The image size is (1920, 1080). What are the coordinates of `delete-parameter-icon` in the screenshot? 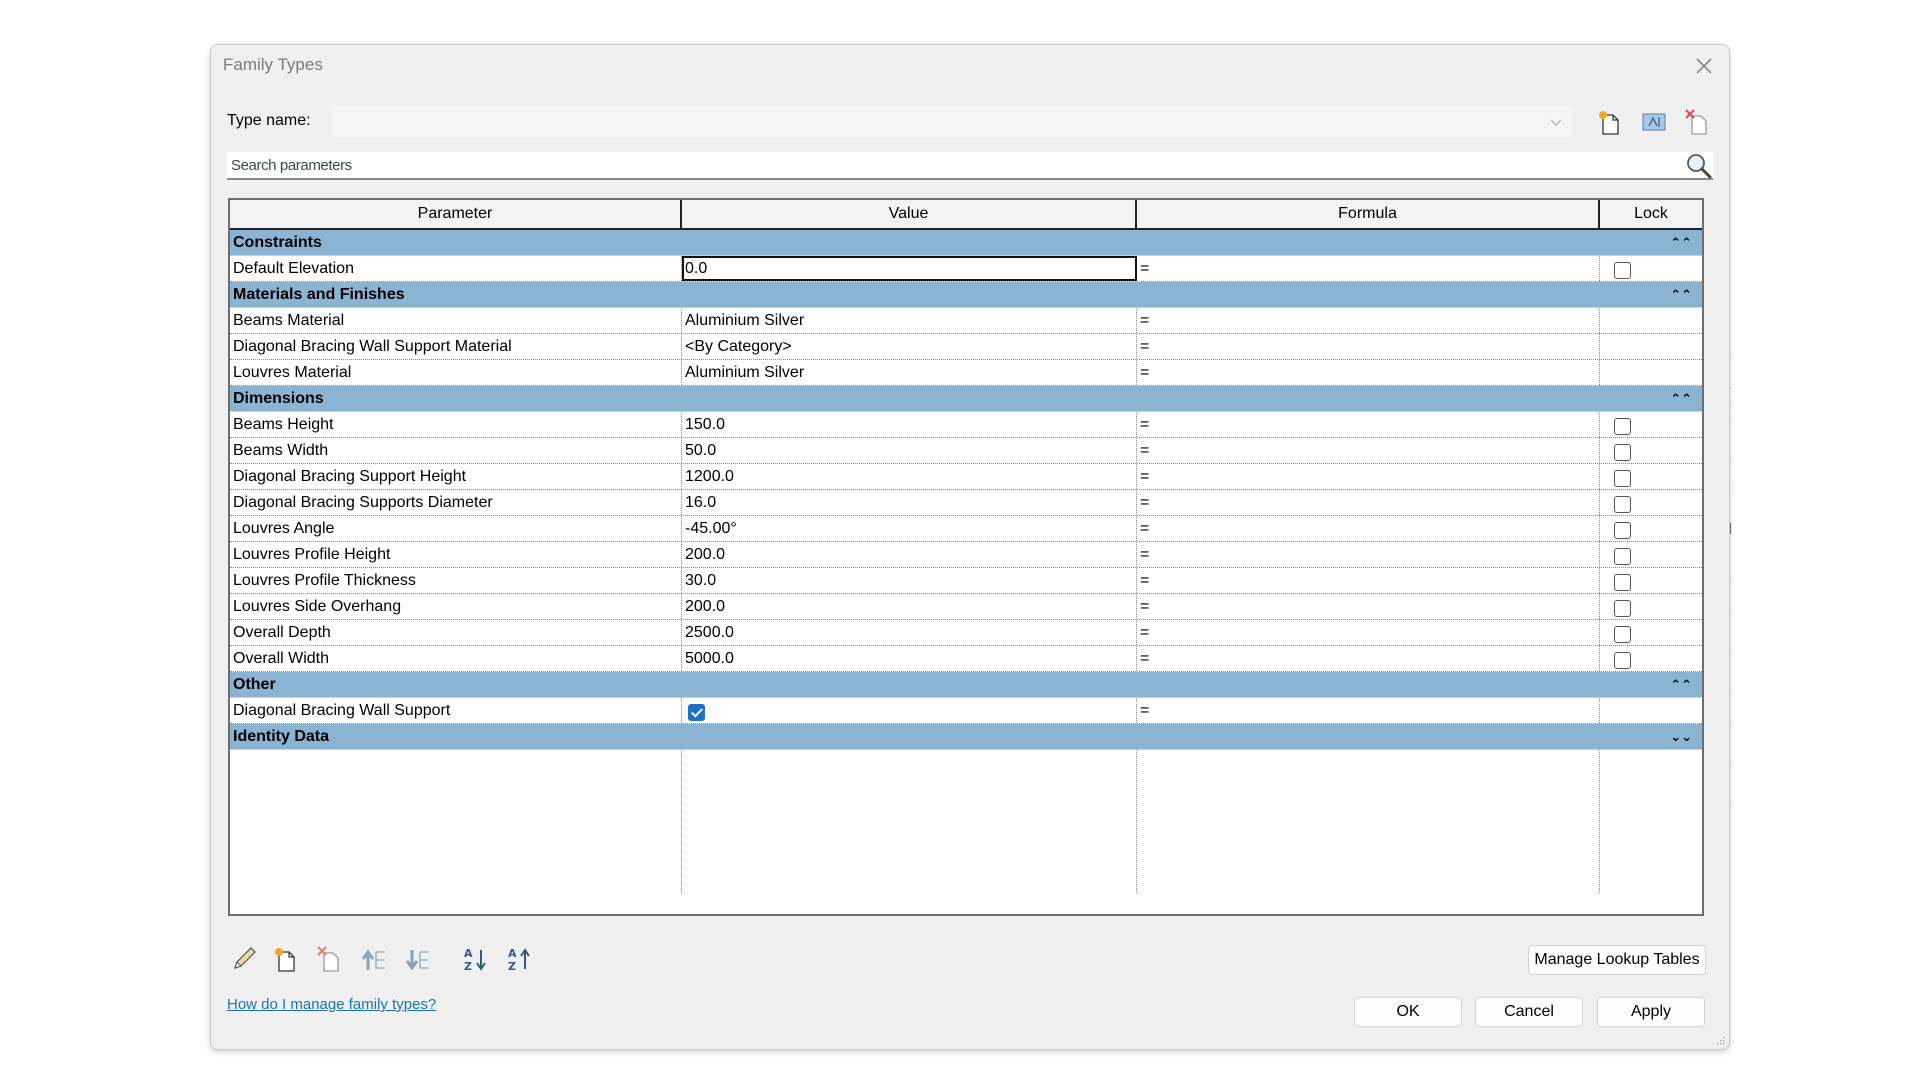 It's located at (330, 959).